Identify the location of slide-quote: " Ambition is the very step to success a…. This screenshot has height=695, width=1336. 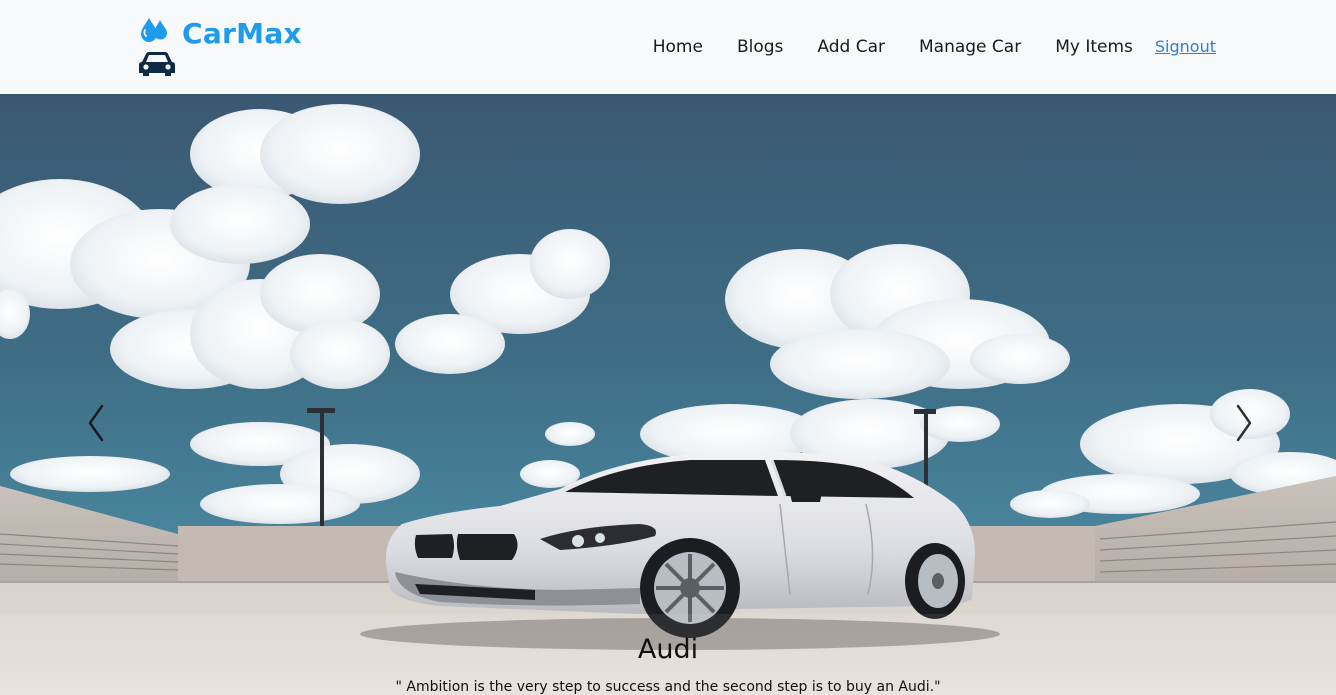
(668, 687).